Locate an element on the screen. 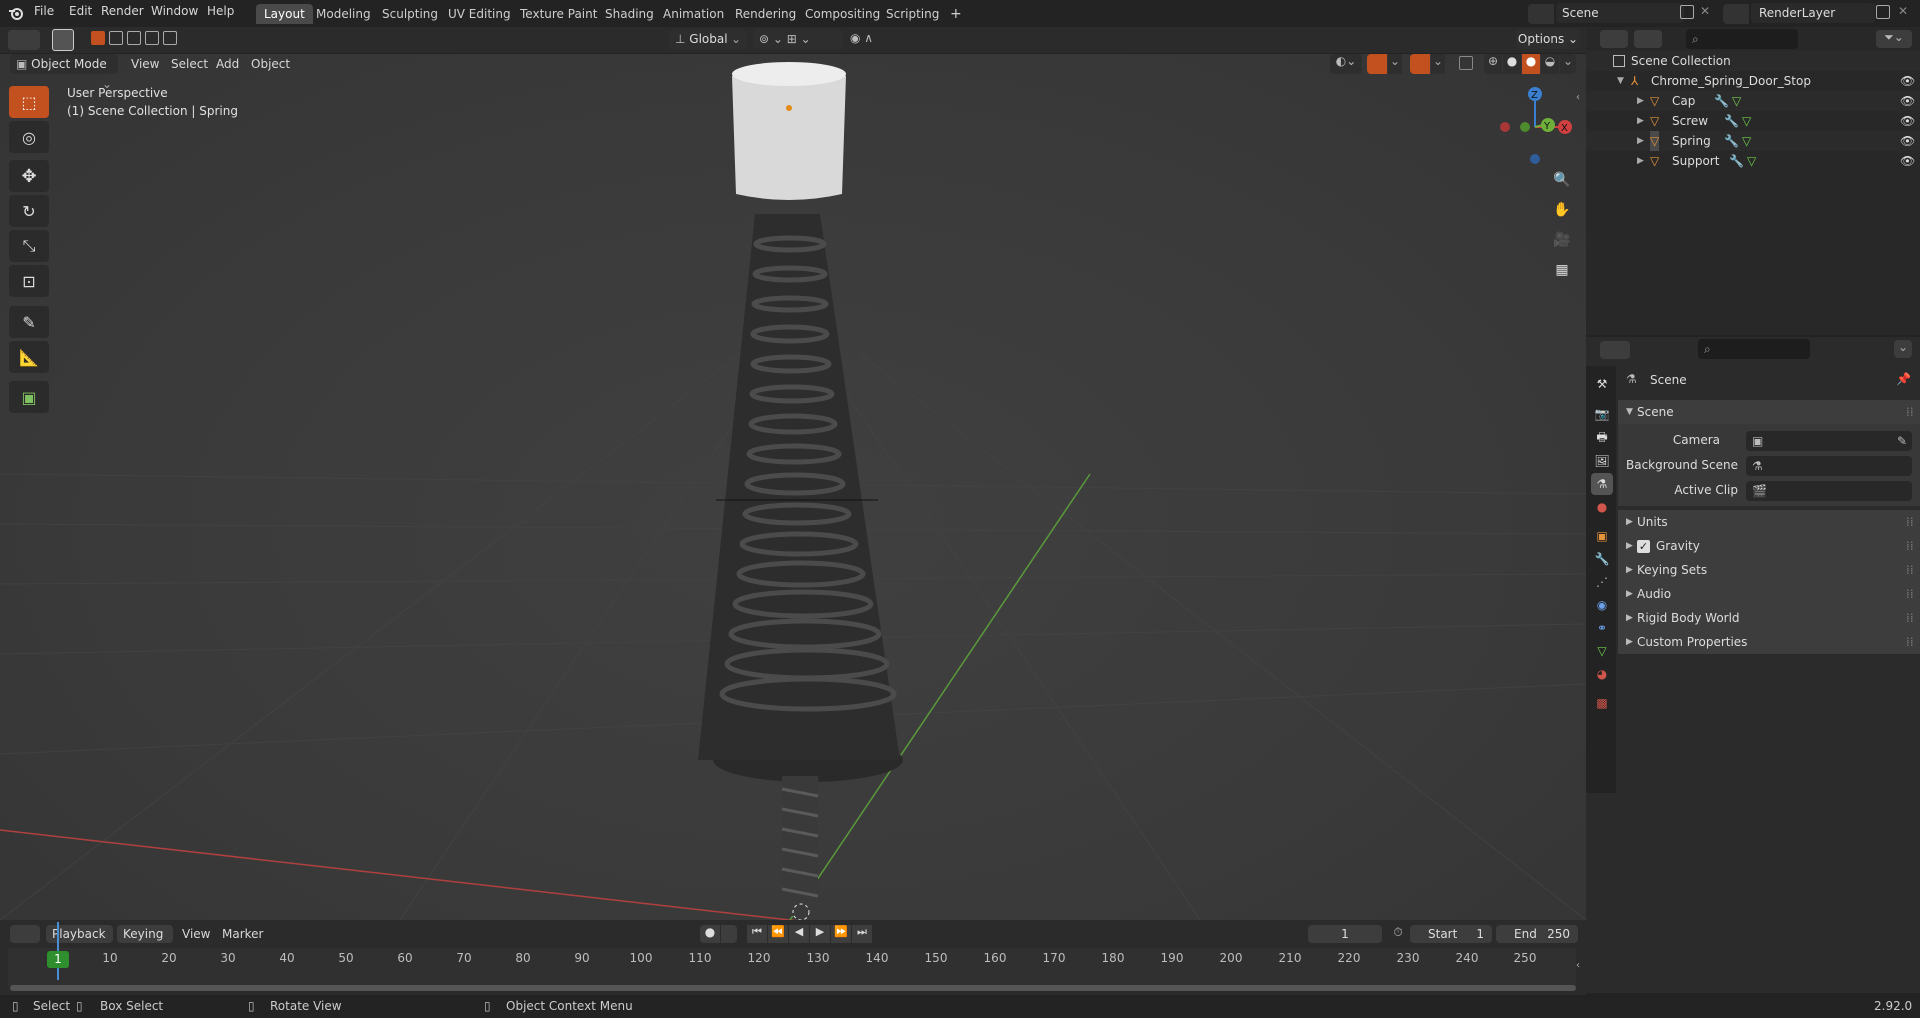 Image resolution: width=1920 pixels, height=1018 pixels. modifier-tab-icon: 🔧 is located at coordinates (1602, 559).